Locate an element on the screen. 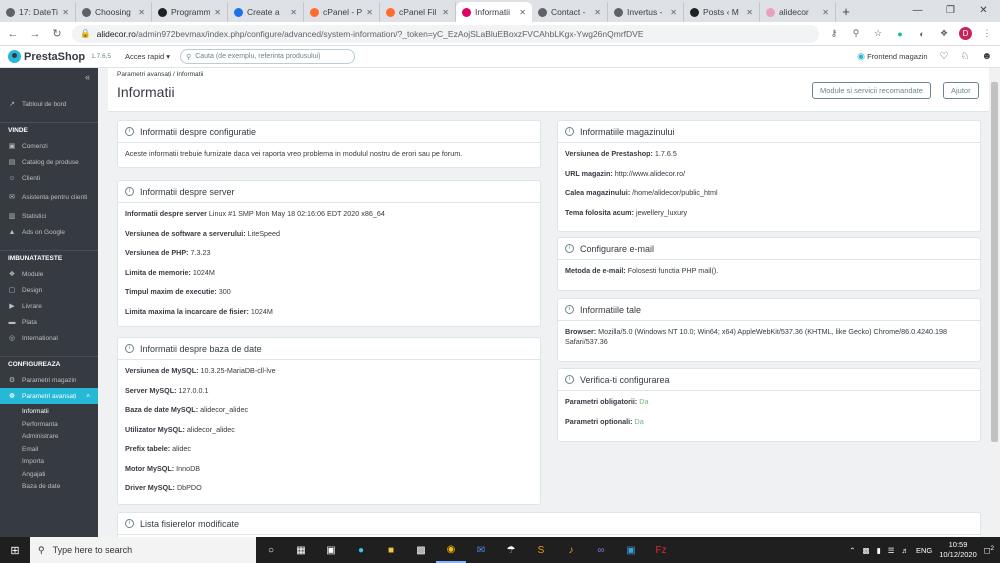 The width and height of the screenshot is (1000, 563). scrollbar-thumb is located at coordinates (994, 262).